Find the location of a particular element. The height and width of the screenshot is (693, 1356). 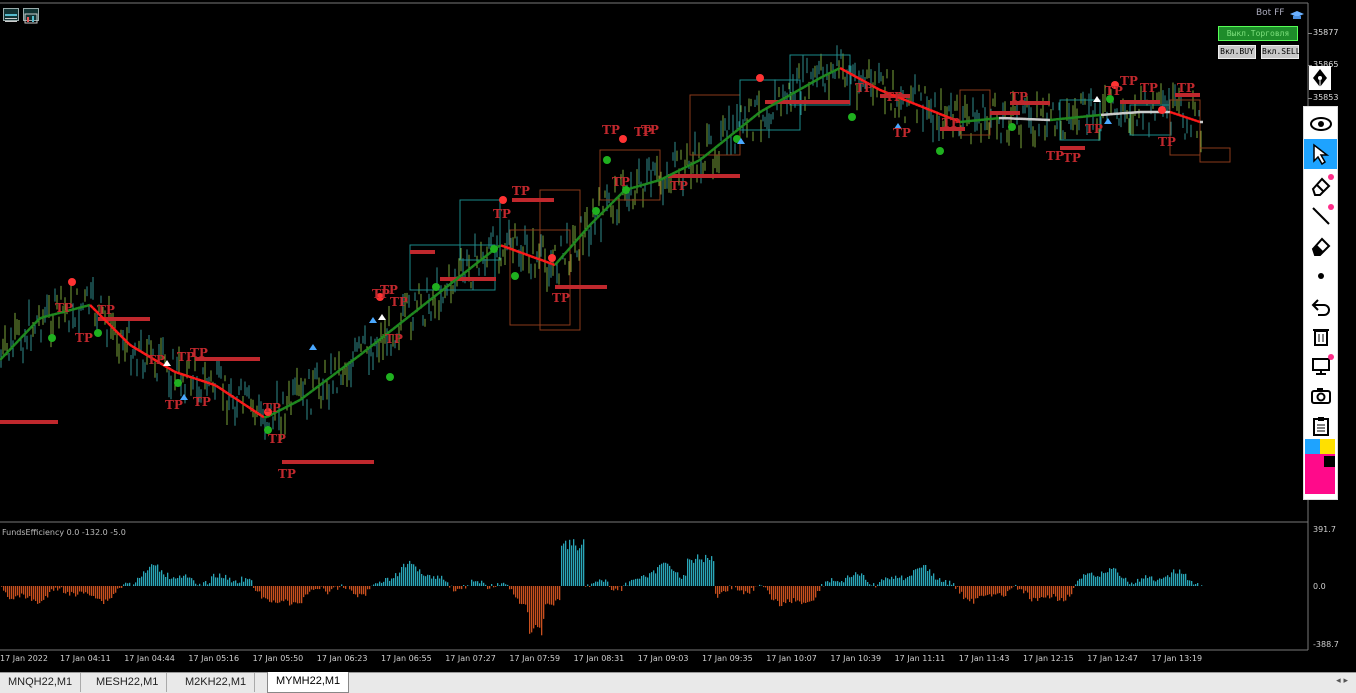

sell-toggle-button: Вкл.SELL is located at coordinates (1280, 52).